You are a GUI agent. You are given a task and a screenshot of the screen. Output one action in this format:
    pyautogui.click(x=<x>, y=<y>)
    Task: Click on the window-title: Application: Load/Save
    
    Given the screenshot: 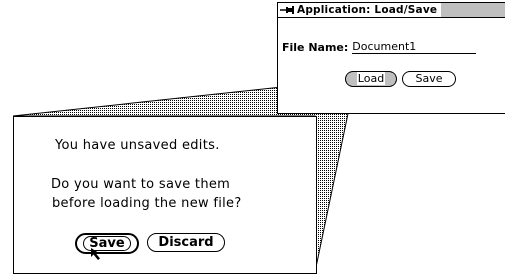 What is the action you would take?
    pyautogui.click(x=367, y=10)
    